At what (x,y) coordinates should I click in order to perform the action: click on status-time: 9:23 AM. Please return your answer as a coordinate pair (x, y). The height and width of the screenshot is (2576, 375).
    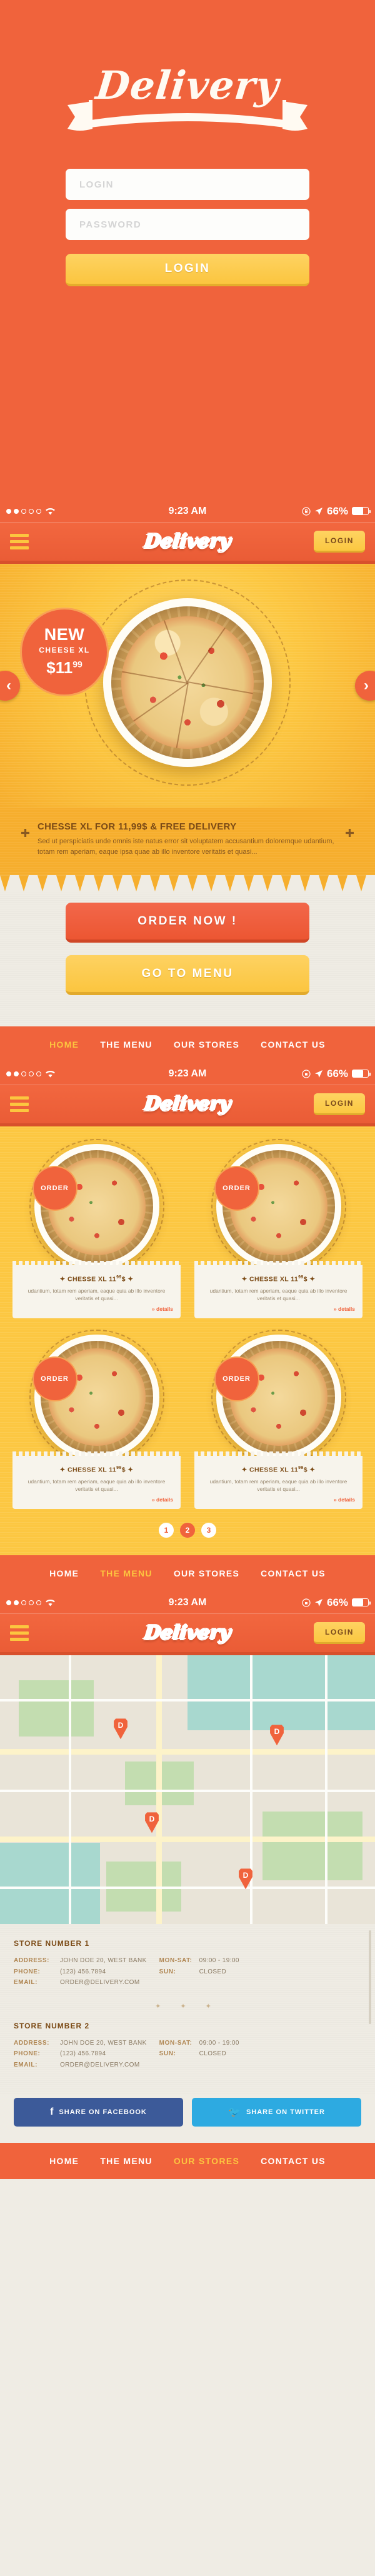
    Looking at the image, I should click on (187, 510).